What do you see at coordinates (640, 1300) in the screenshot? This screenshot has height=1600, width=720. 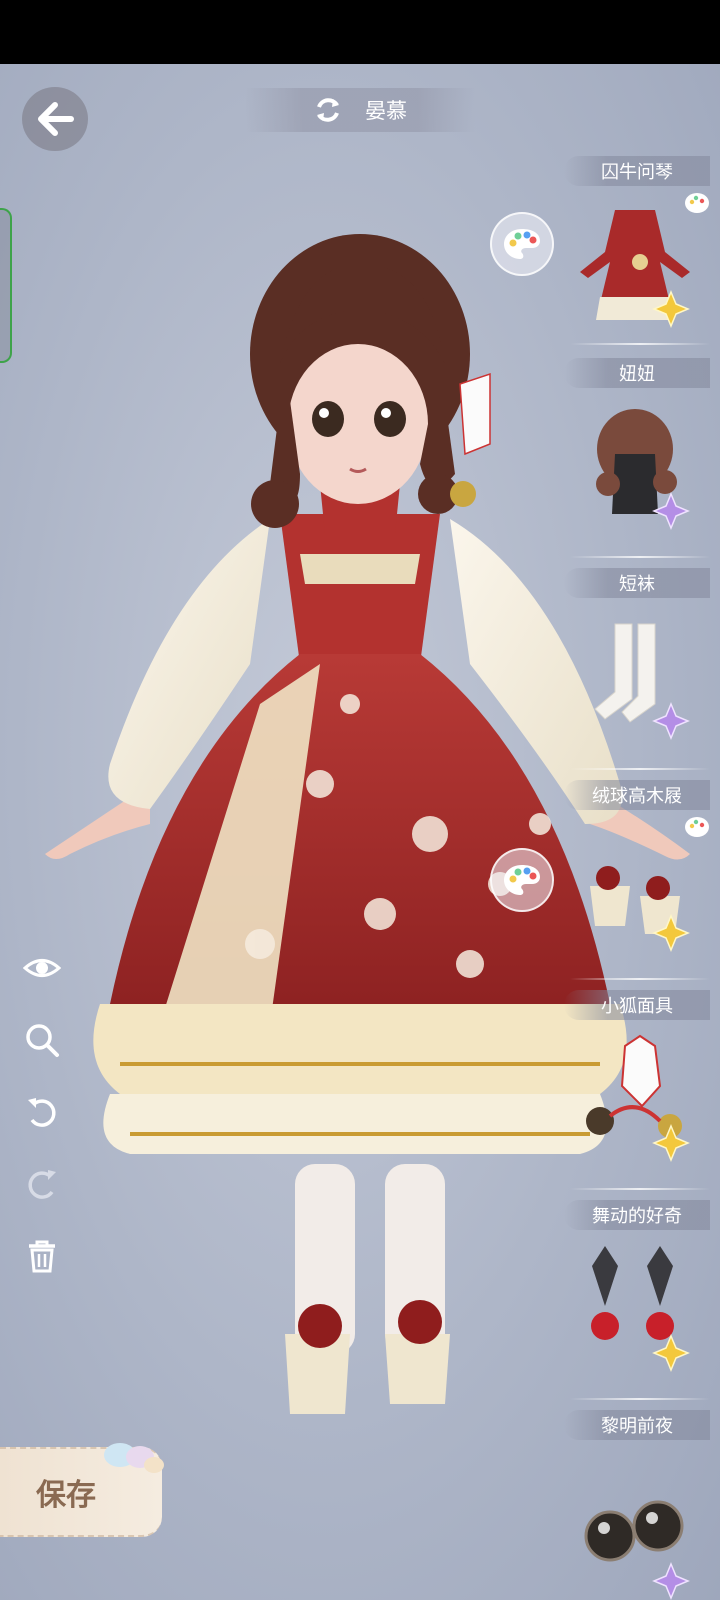 I see `item-earrings: 舞动的好奇` at bounding box center [640, 1300].